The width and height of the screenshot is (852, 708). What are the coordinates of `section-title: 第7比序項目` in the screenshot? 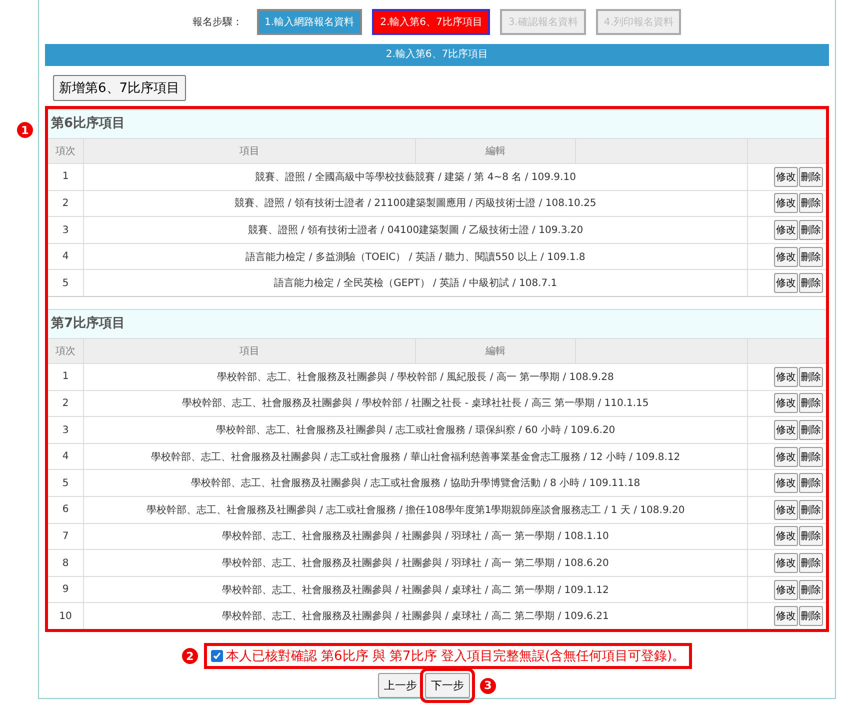 It's located at (437, 323).